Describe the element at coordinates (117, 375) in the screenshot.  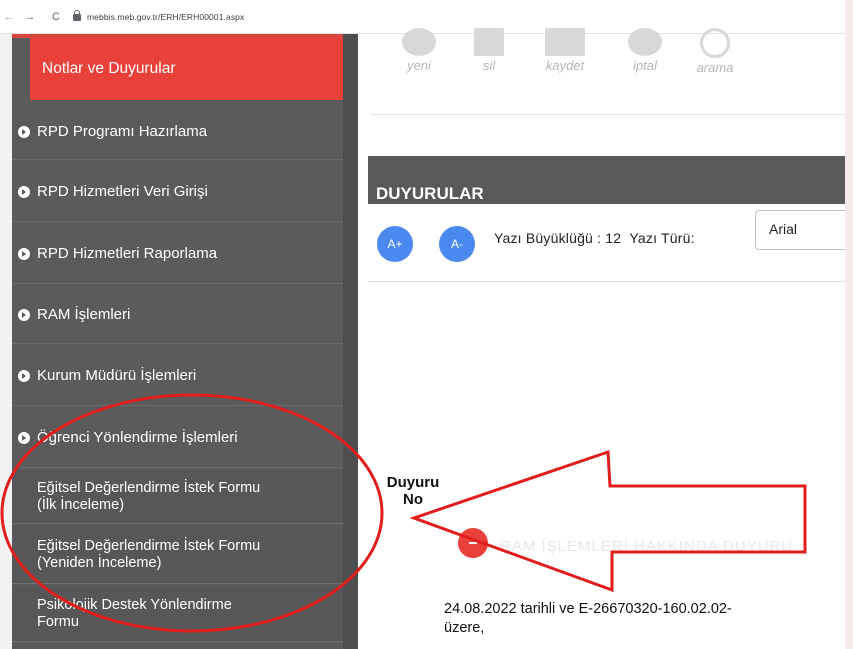
I see `sidebar-item-label: Kurum Müdürü İşlemleri` at that location.